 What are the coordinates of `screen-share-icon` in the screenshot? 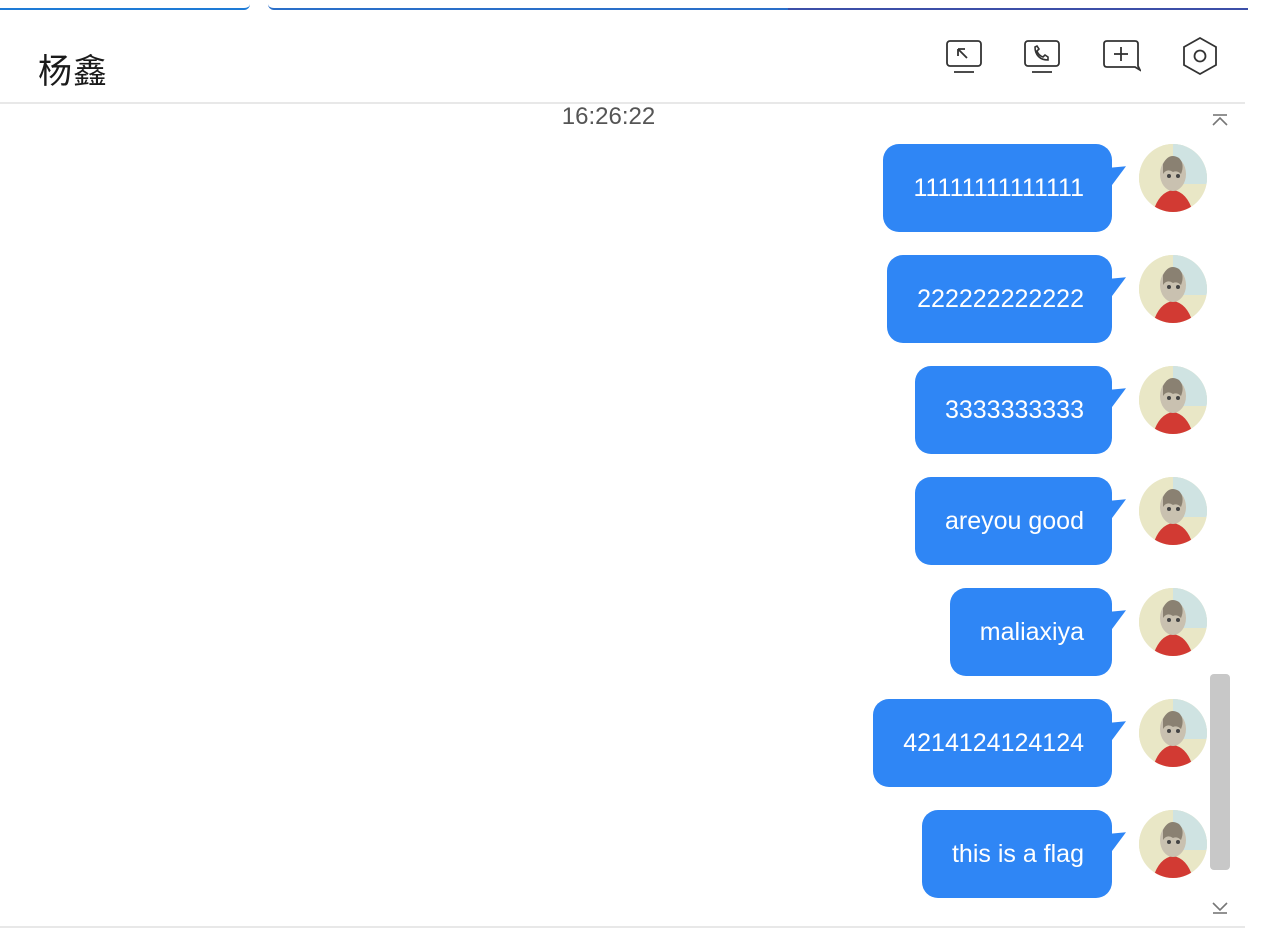 It's located at (964, 56).